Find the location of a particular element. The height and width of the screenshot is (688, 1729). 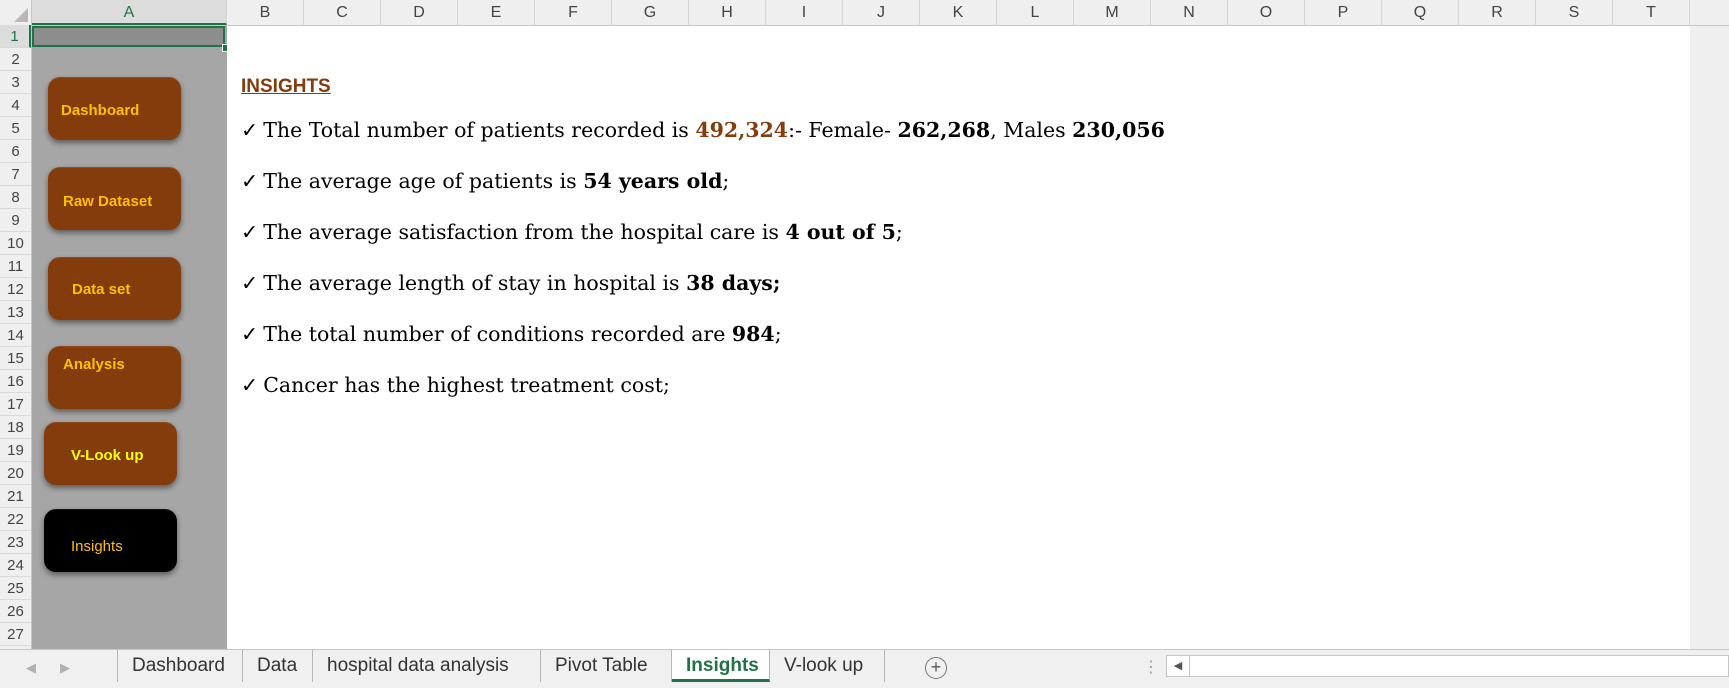

nav-button-dashboard-label: Dashboard is located at coordinates (100, 110).